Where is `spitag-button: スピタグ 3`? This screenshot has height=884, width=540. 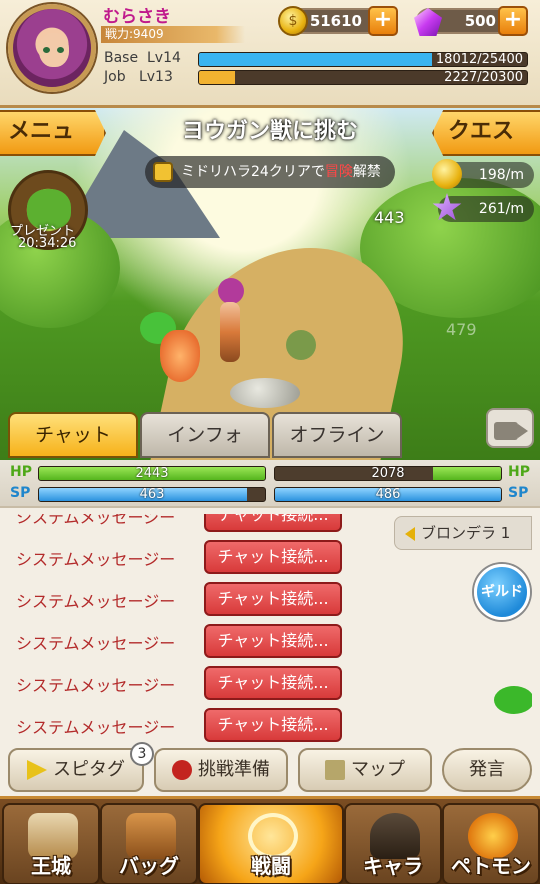 spitag-button: スピタグ 3 is located at coordinates (81, 767).